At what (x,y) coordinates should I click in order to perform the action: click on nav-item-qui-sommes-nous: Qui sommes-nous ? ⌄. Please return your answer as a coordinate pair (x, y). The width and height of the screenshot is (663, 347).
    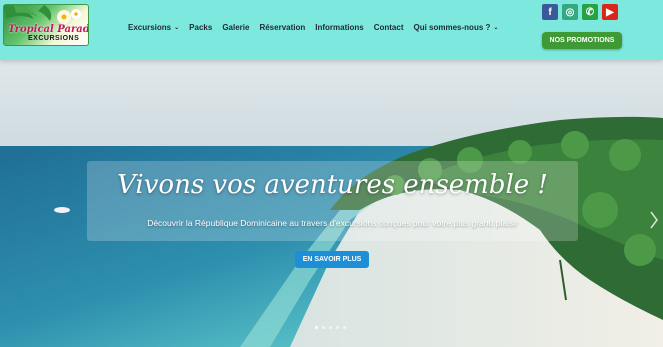
    Looking at the image, I should click on (455, 27).